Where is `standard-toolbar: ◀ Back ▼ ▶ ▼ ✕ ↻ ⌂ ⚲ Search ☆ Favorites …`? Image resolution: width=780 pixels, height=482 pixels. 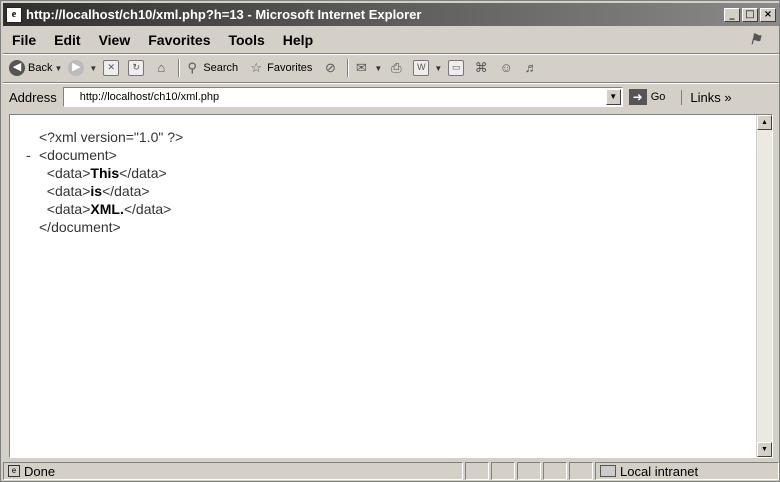
standard-toolbar: ◀ Back ▼ ▶ ▼ ✕ ↻ ⌂ ⚲ Search ☆ Favorites … is located at coordinates (391, 68).